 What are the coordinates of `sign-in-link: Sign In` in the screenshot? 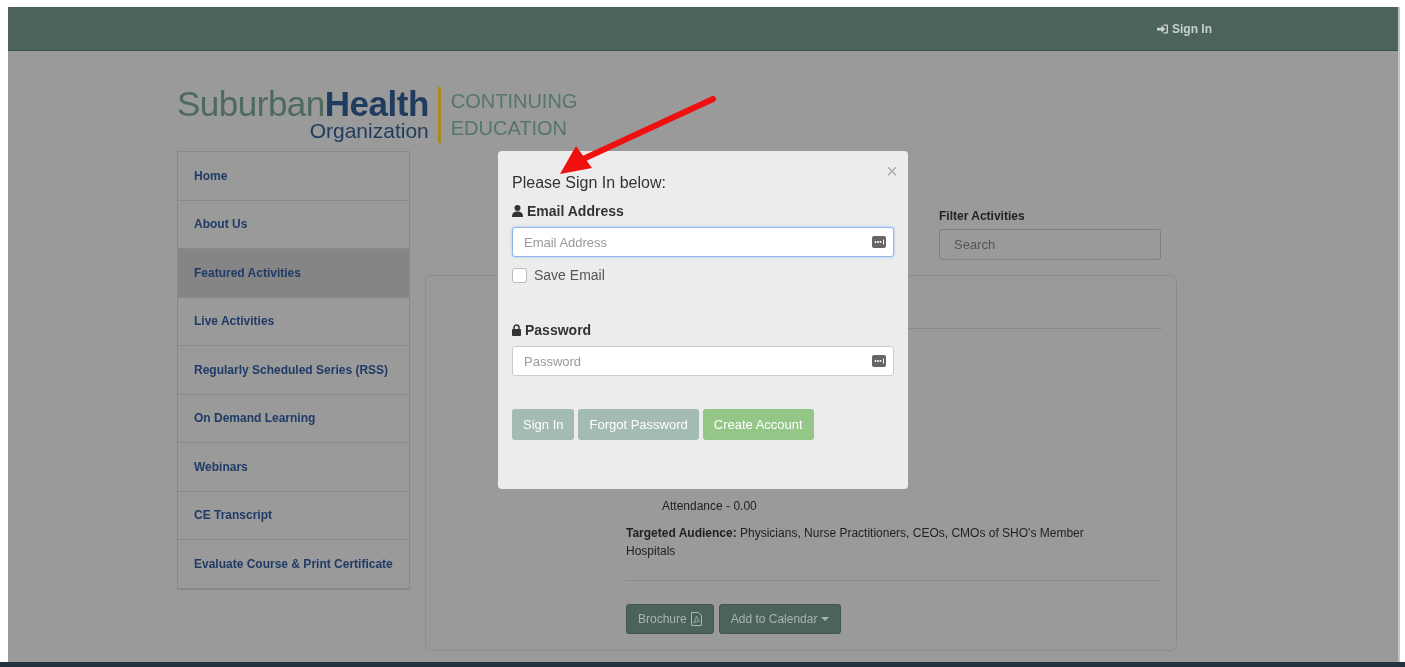 It's located at (1184, 28).